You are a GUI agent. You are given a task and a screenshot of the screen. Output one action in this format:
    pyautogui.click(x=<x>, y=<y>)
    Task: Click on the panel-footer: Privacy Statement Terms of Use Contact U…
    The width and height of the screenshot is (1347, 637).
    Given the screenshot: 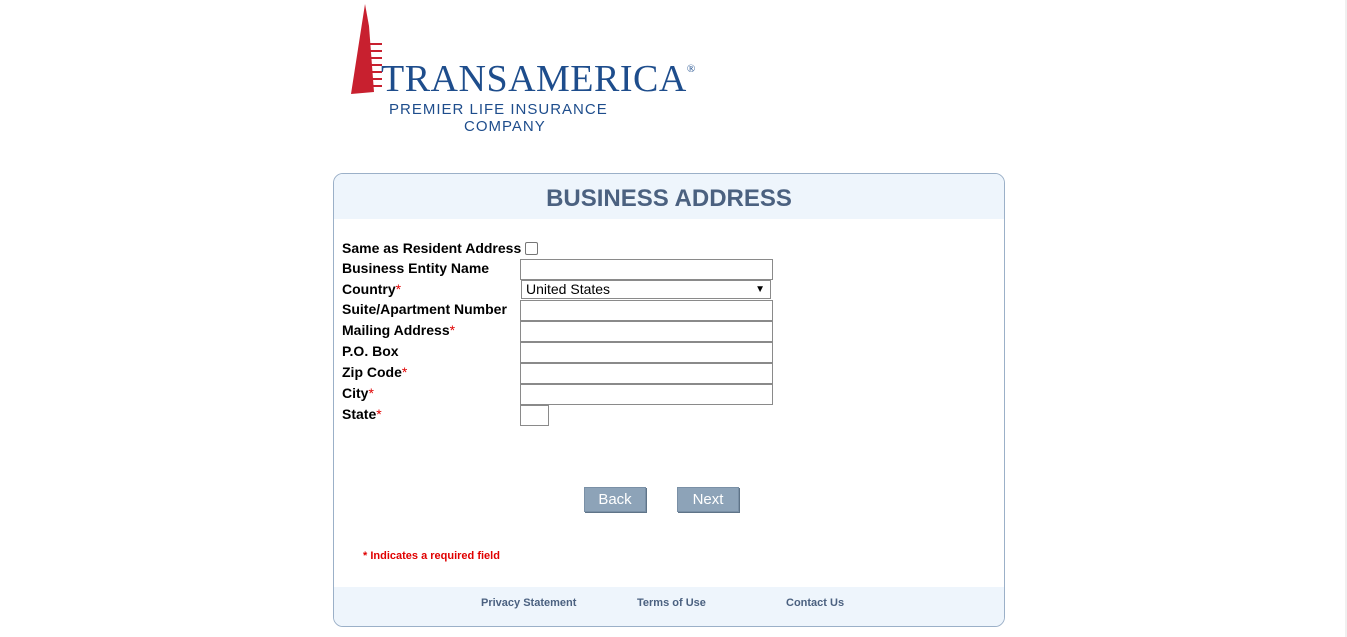 What is the action you would take?
    pyautogui.click(x=669, y=606)
    